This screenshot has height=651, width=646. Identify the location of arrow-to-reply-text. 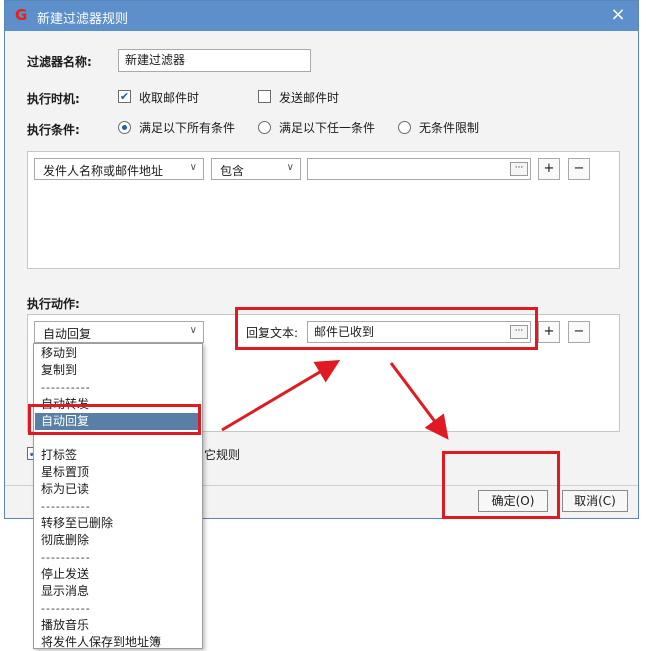
(281, 395).